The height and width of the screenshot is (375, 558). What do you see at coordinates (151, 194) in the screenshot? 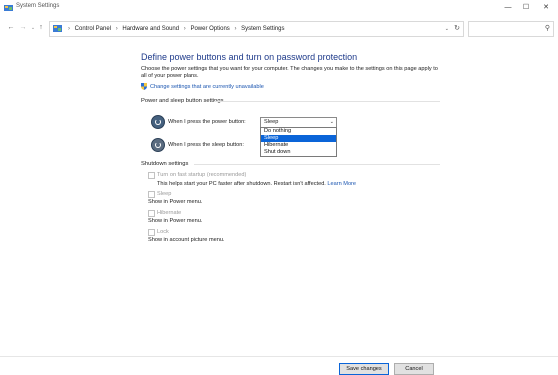
I see `sleep-checkbox` at bounding box center [151, 194].